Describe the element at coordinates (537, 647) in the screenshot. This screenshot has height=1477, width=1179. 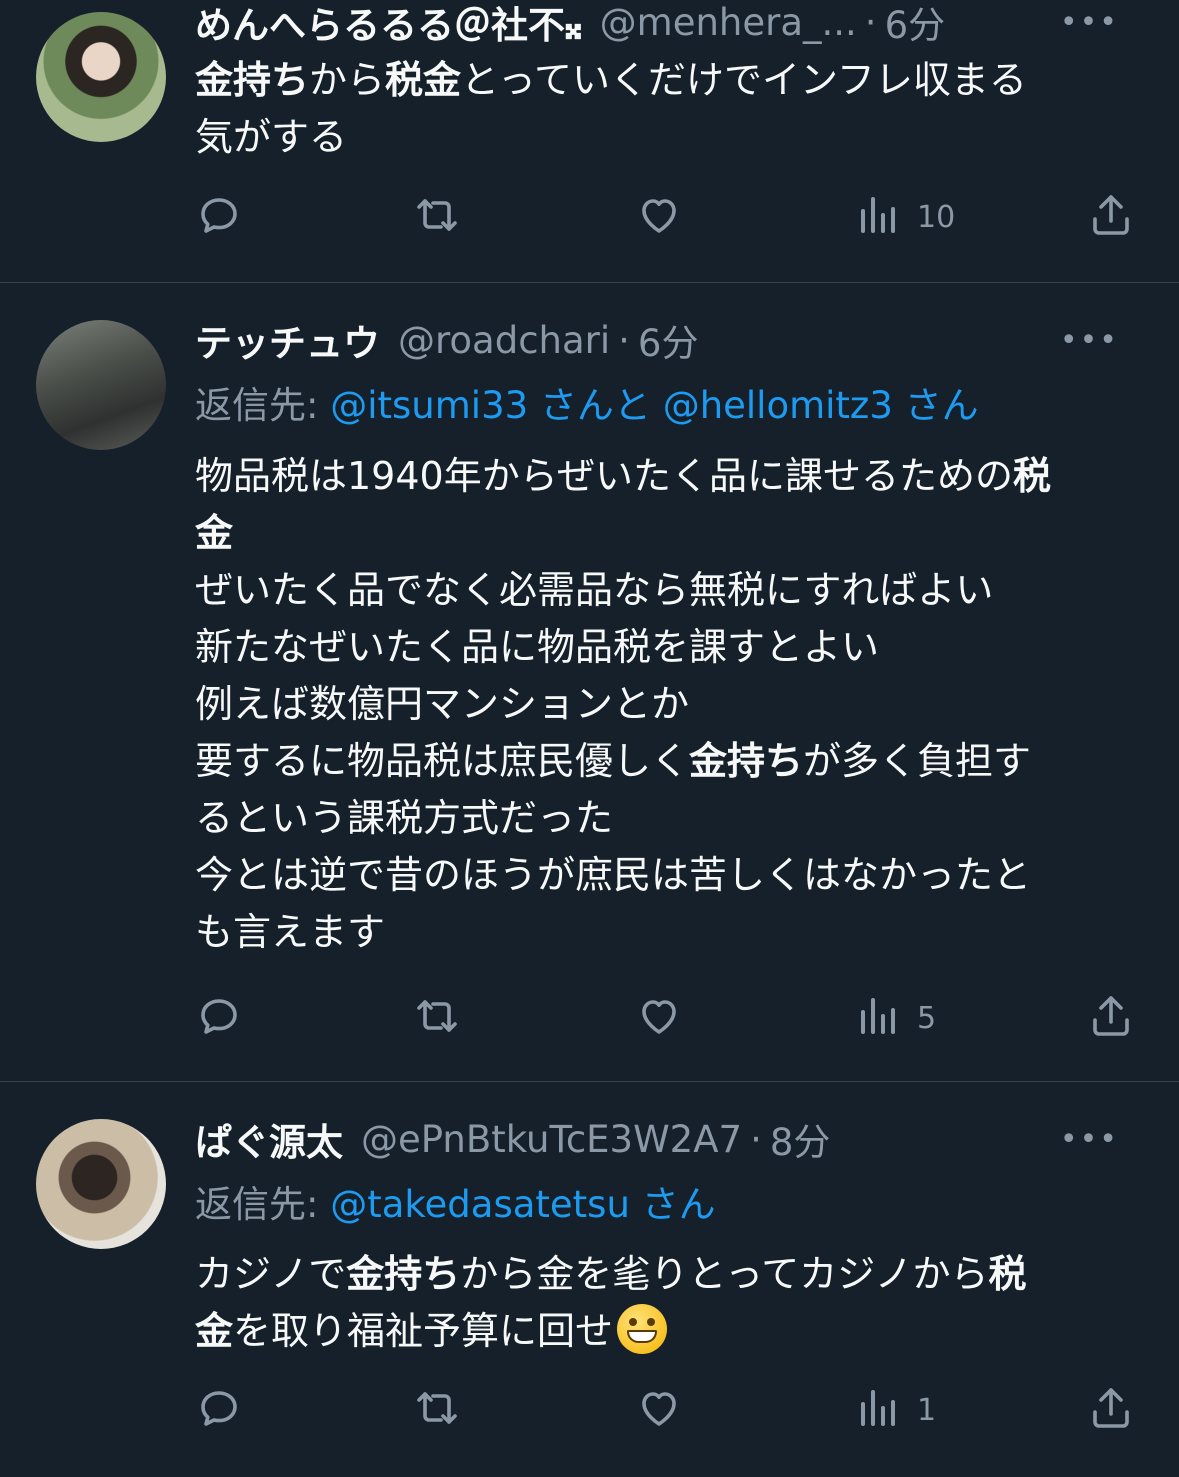
I see `text-segment: 新たなぜいたく品に物品税を課すとよい` at that location.